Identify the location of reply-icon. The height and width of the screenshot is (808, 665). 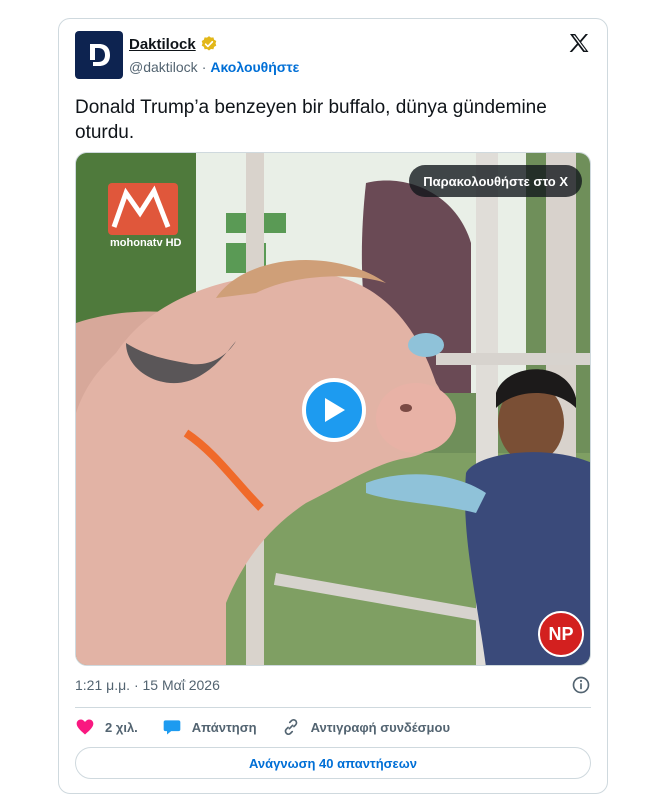
(172, 727).